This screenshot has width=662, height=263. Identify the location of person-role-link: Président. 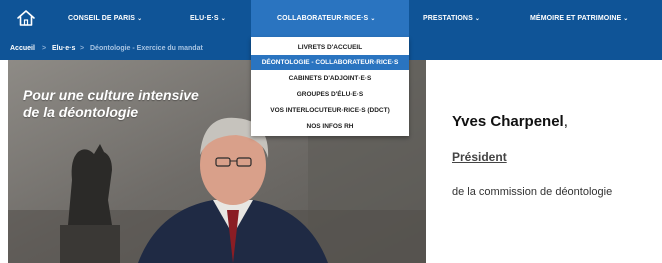
(479, 157).